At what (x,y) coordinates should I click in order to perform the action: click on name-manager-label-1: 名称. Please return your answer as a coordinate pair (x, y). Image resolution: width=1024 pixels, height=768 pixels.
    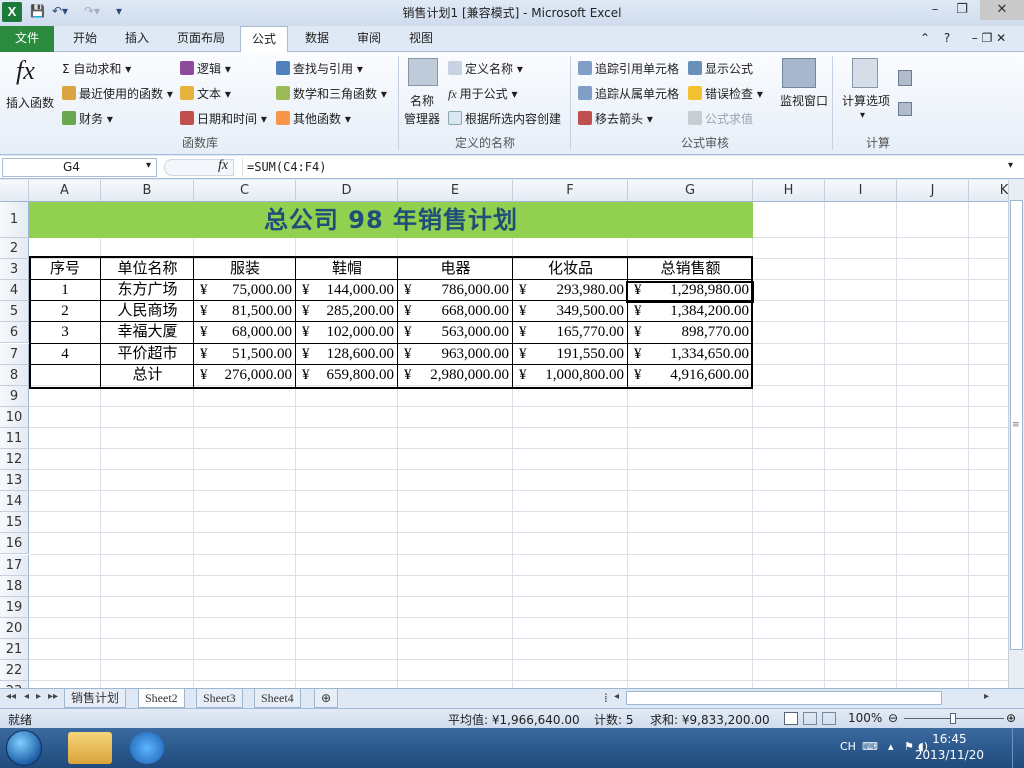
    Looking at the image, I should click on (422, 100).